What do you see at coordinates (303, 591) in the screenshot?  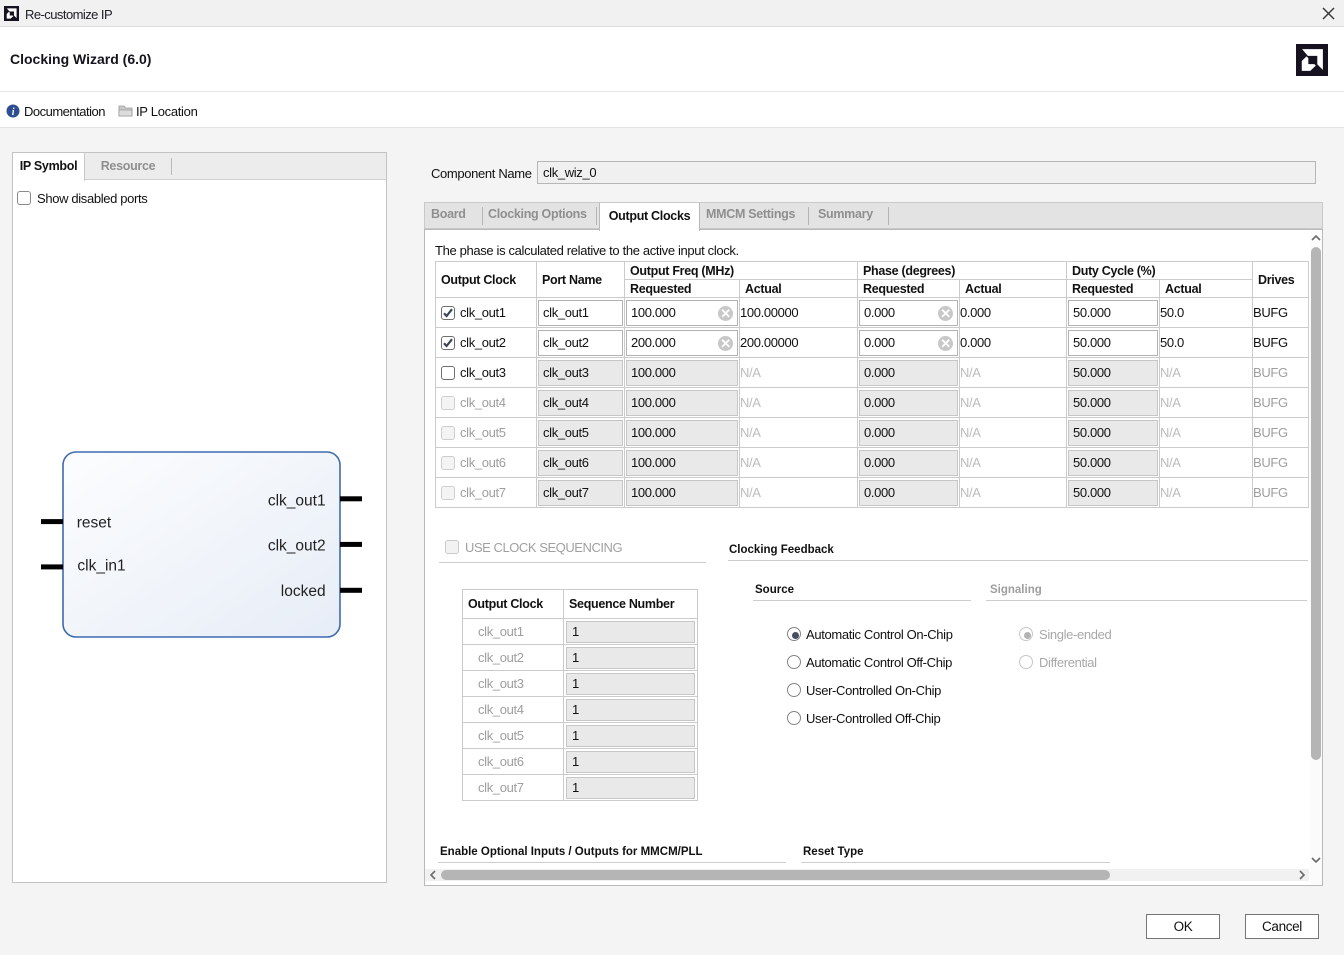 I see `svg-text: locked` at bounding box center [303, 591].